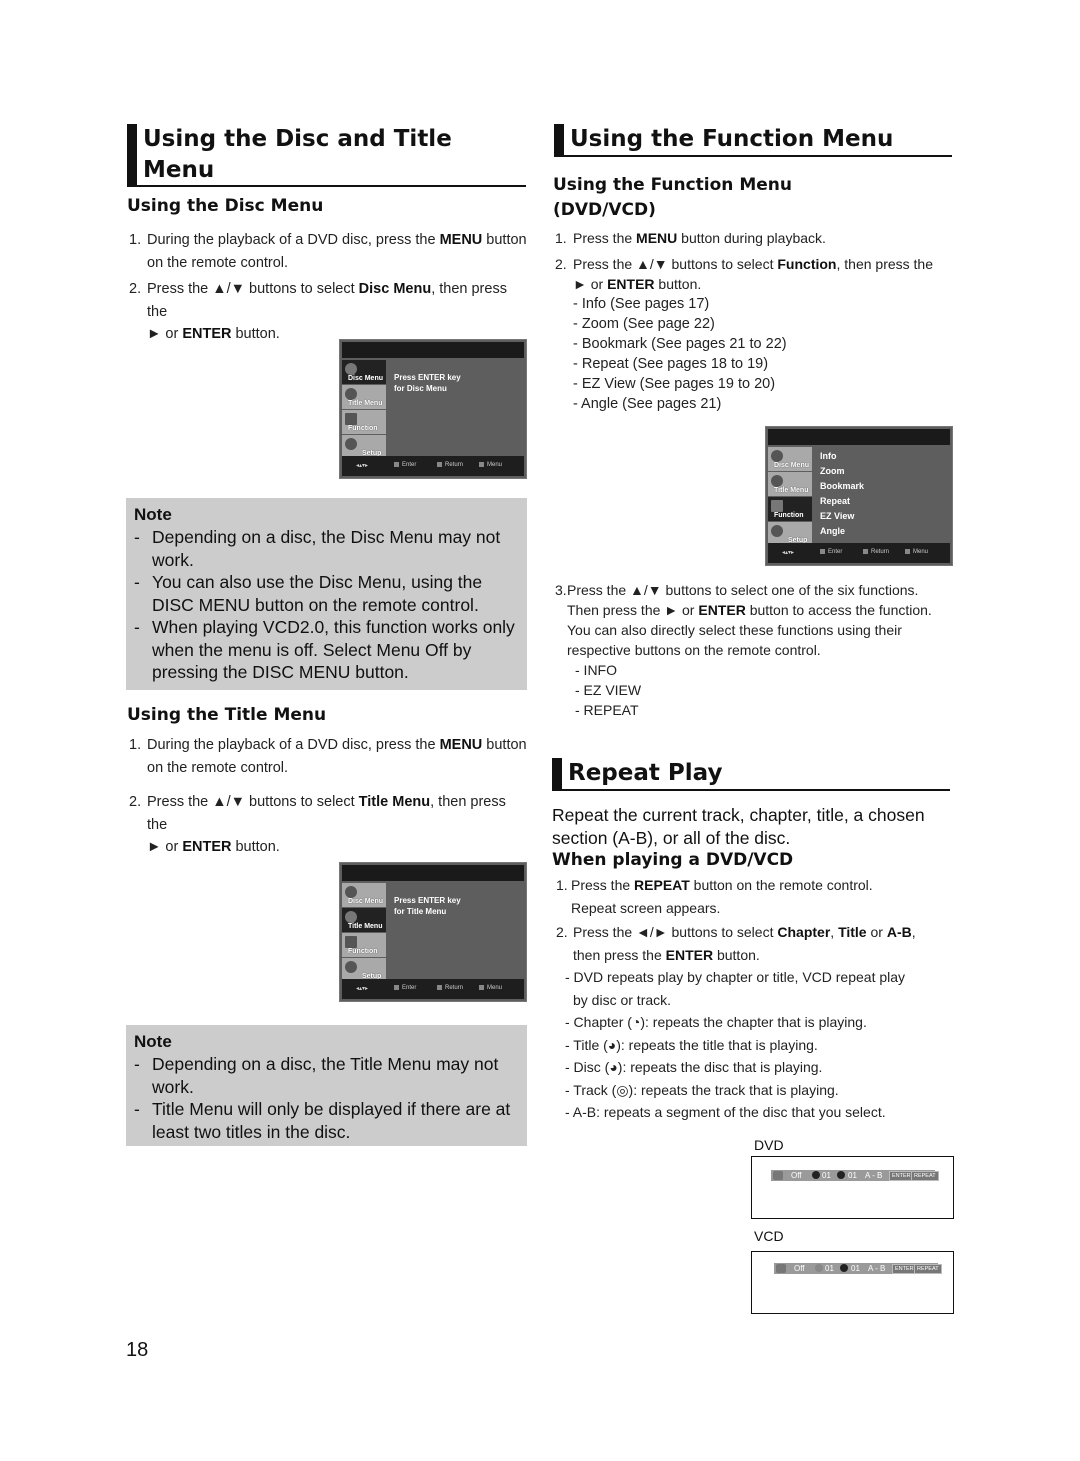 Image resolution: width=1080 pixels, height=1461 pixels. Describe the element at coordinates (842, 516) in the screenshot. I see `osd-item-ez-view: EZ View` at that location.